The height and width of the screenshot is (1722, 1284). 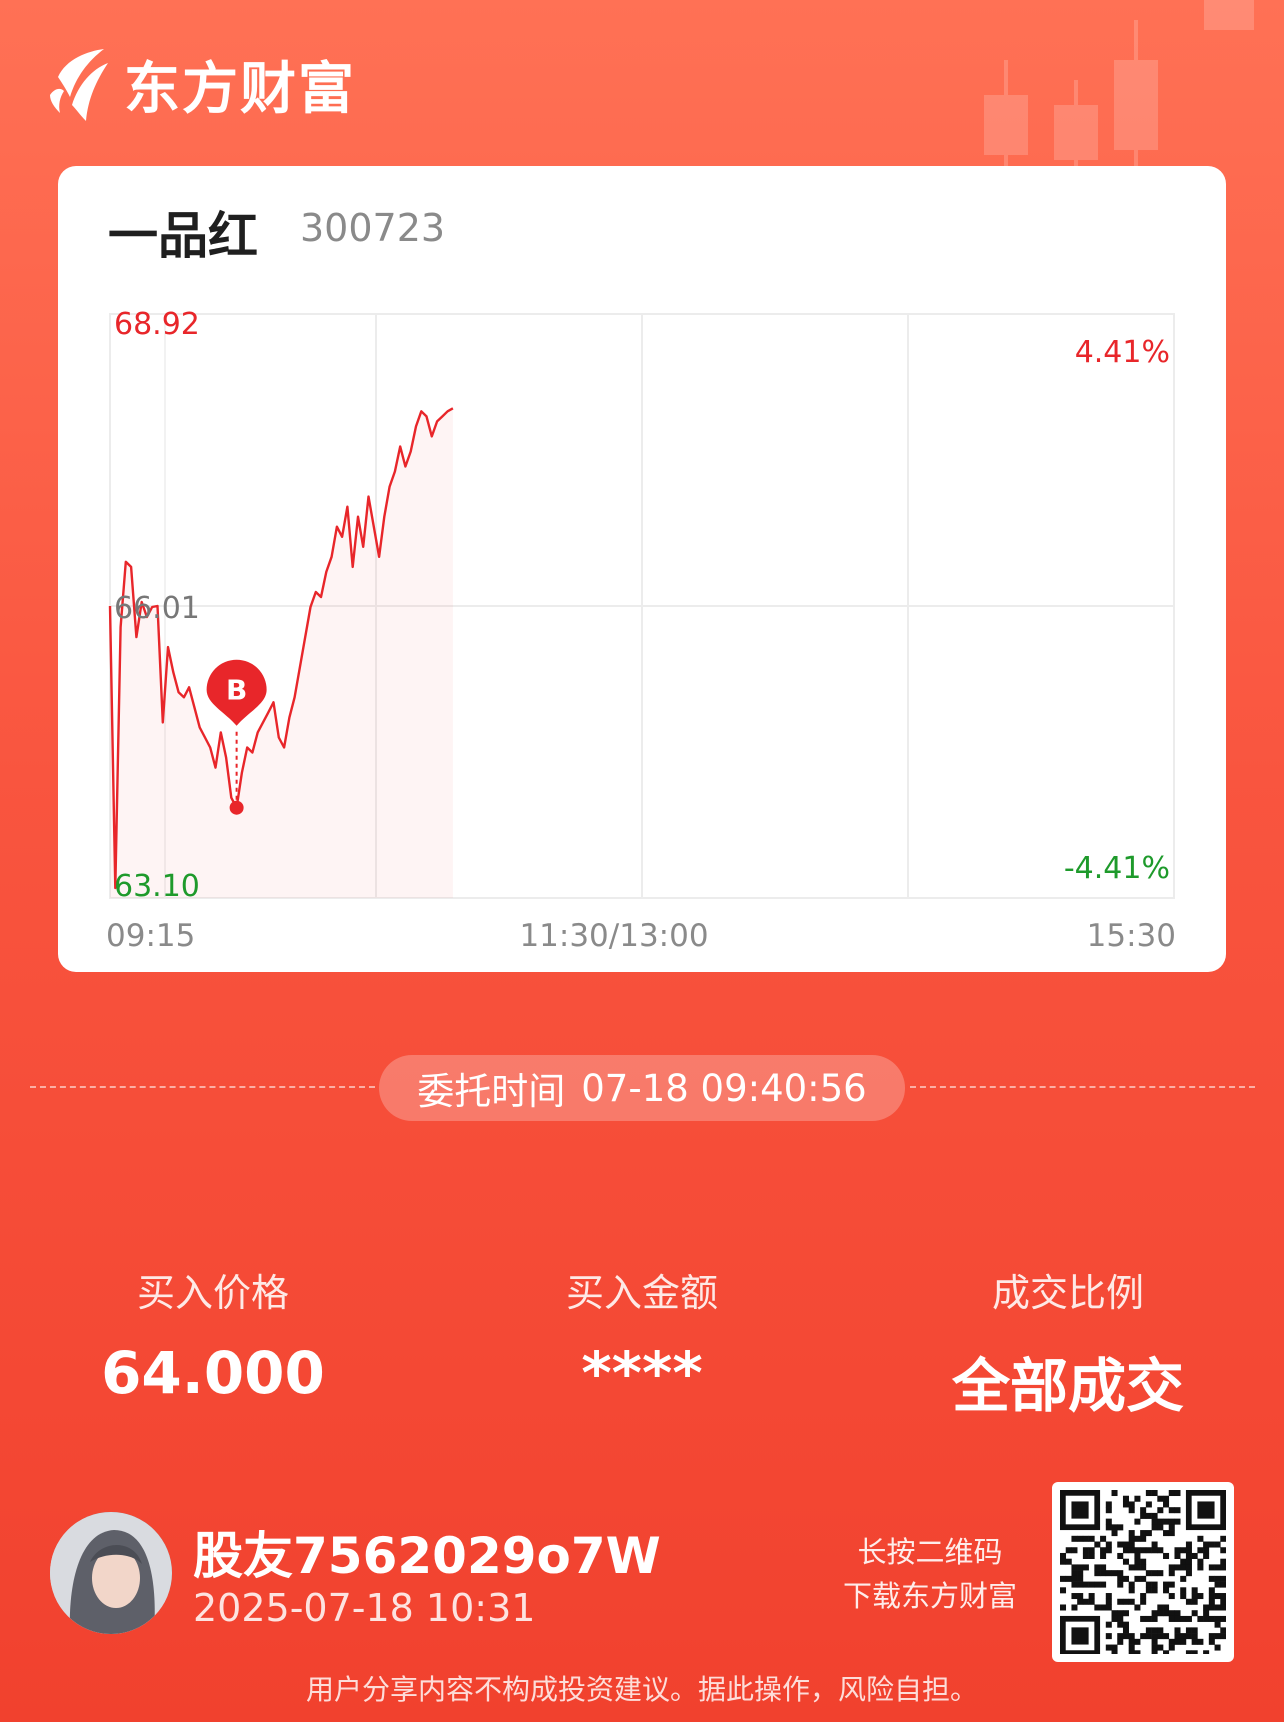 I want to click on stat-label: 成交比例, so click(x=1067, y=1293).